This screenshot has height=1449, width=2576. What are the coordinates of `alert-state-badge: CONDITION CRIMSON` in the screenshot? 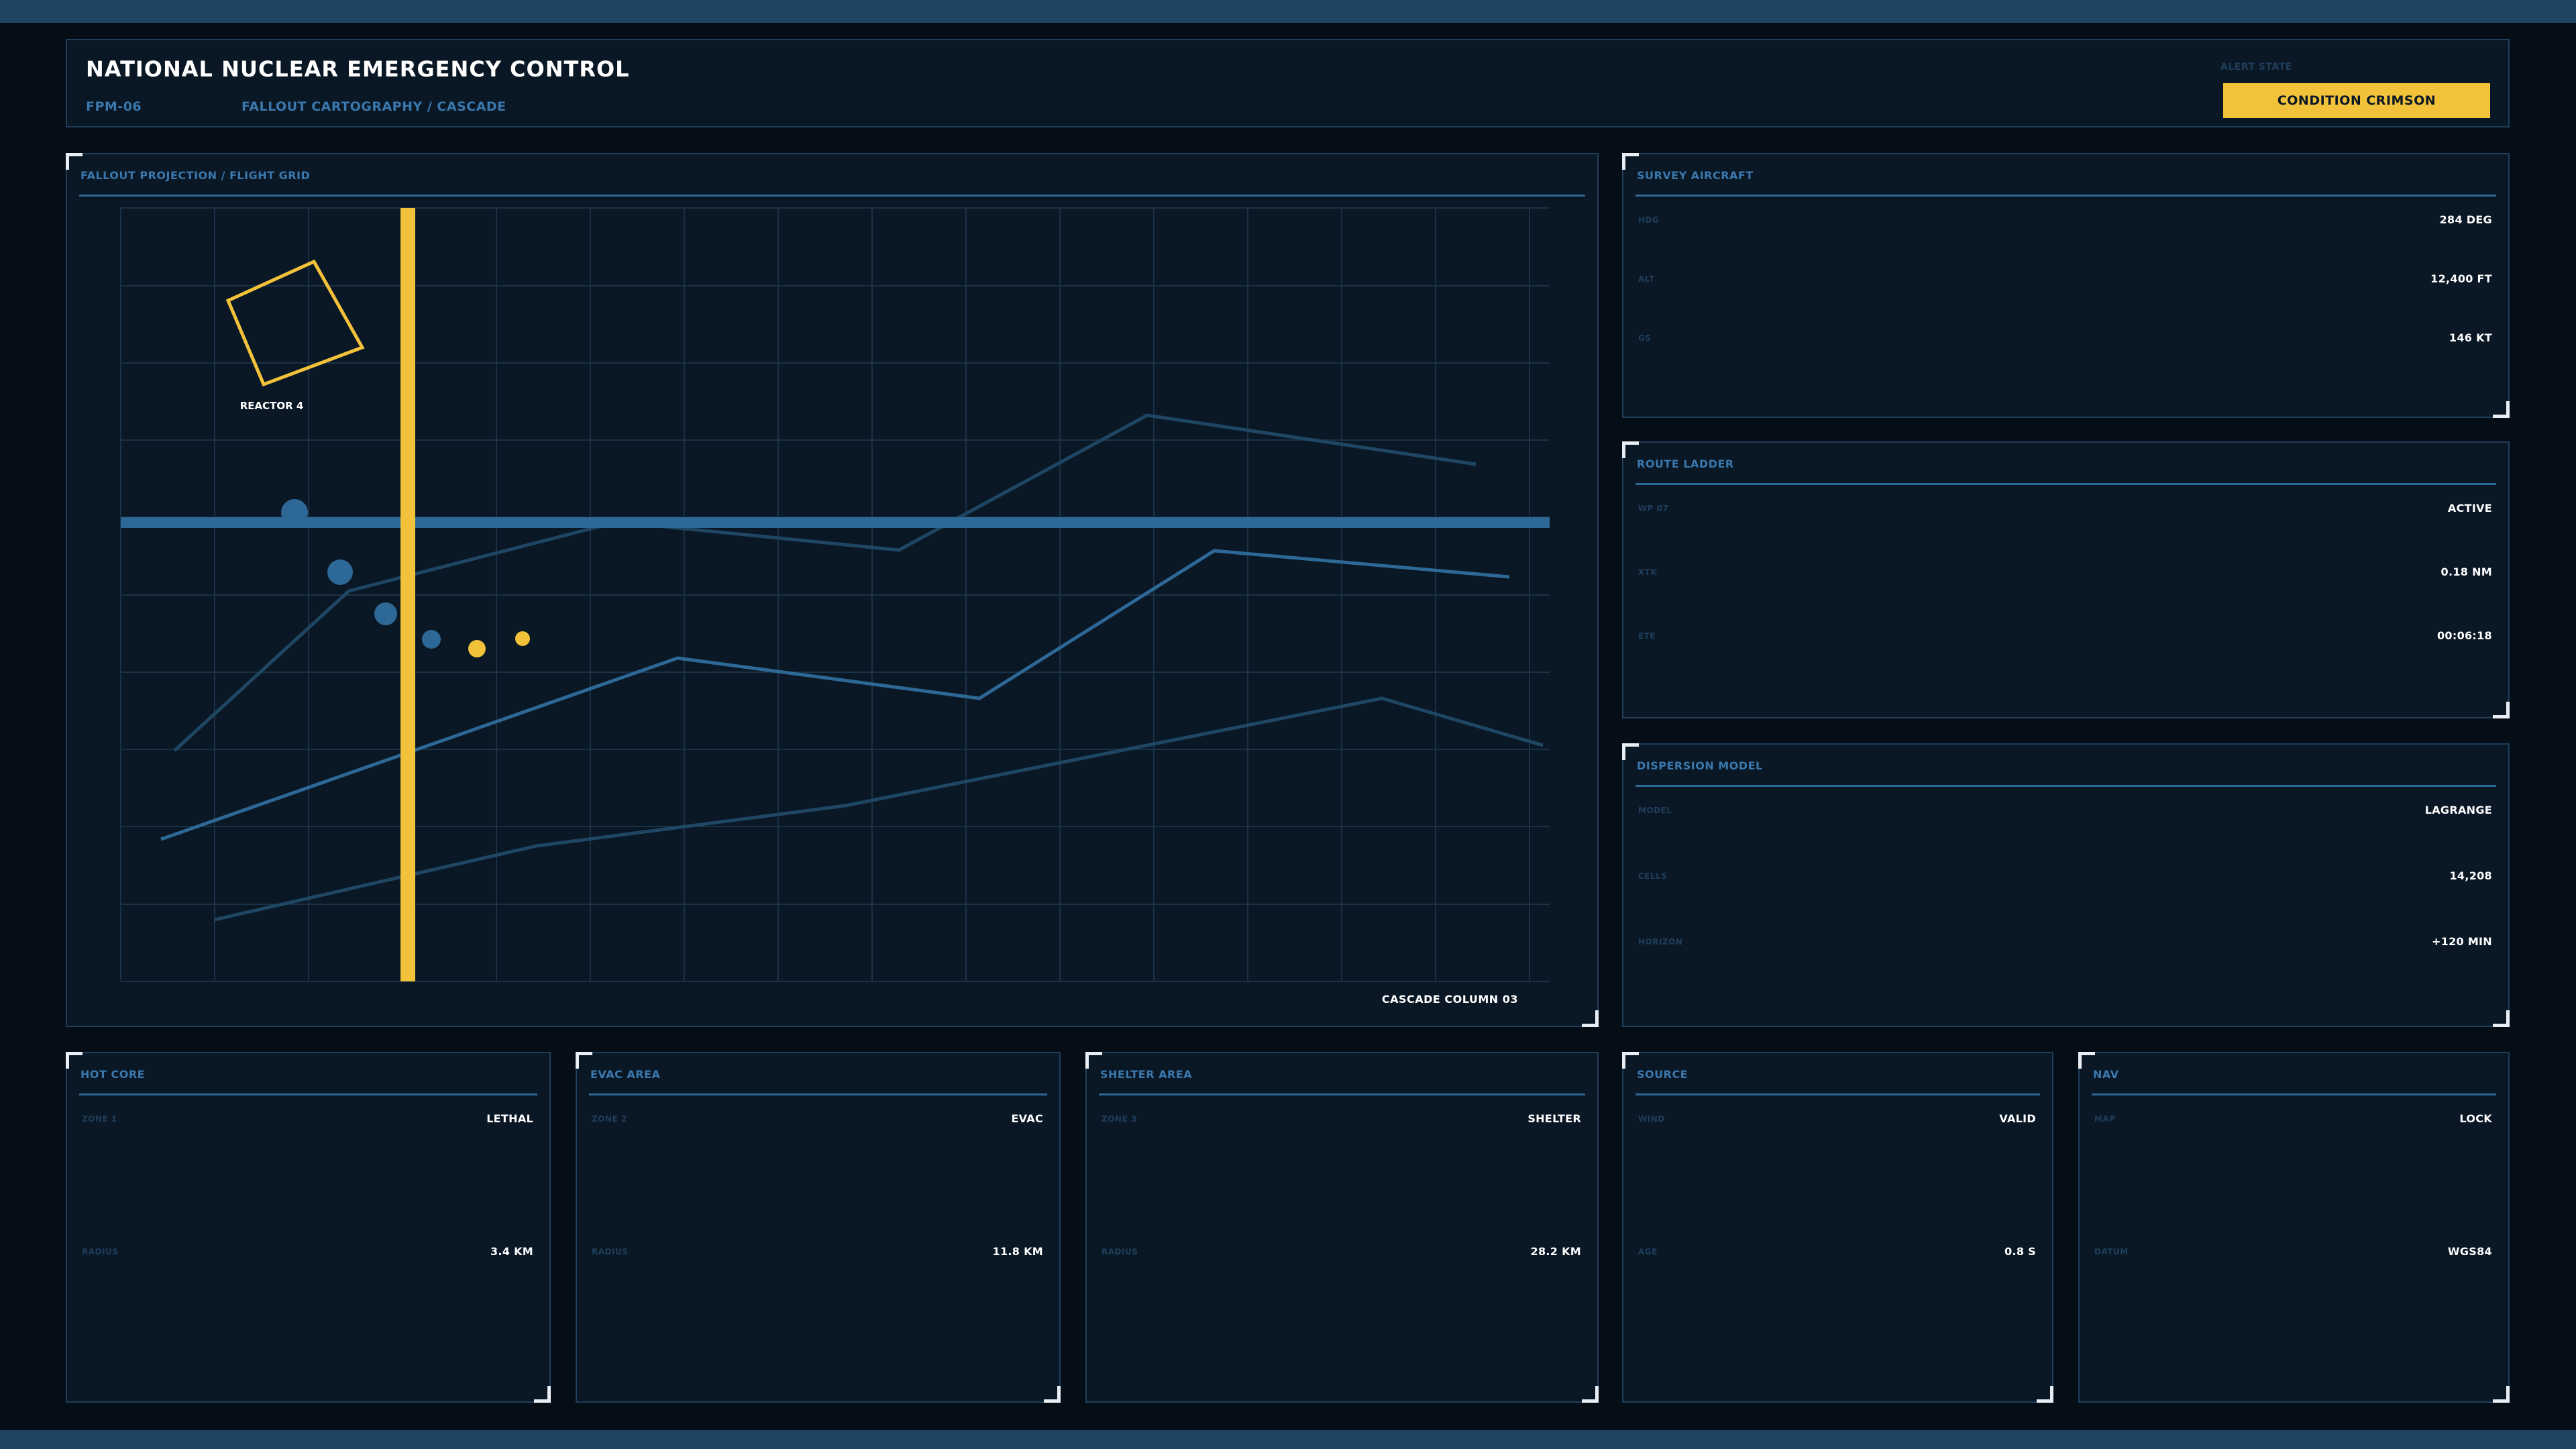 It's located at (2356, 100).